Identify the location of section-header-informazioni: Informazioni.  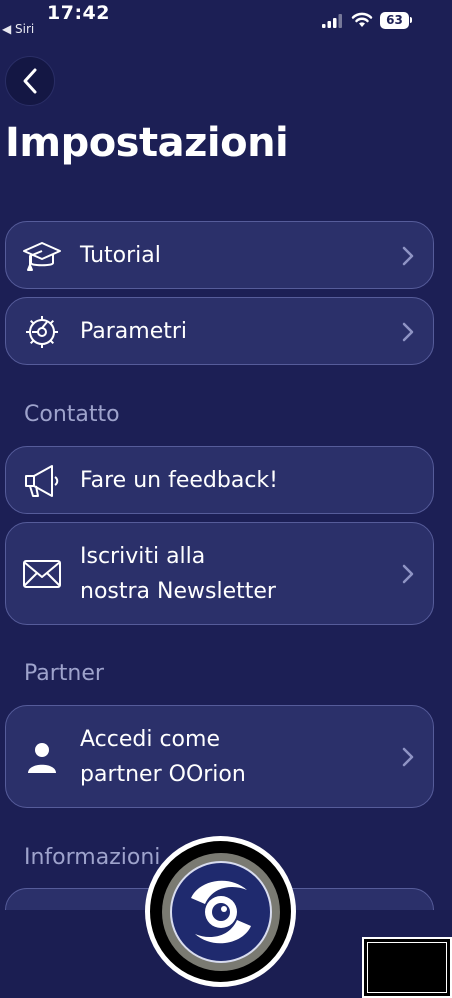
(92, 857).